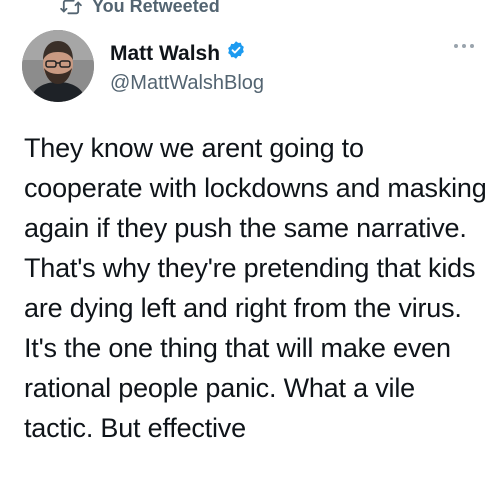 The image size is (500, 499). Describe the element at coordinates (464, 46) in the screenshot. I see `more-options-icon` at that location.